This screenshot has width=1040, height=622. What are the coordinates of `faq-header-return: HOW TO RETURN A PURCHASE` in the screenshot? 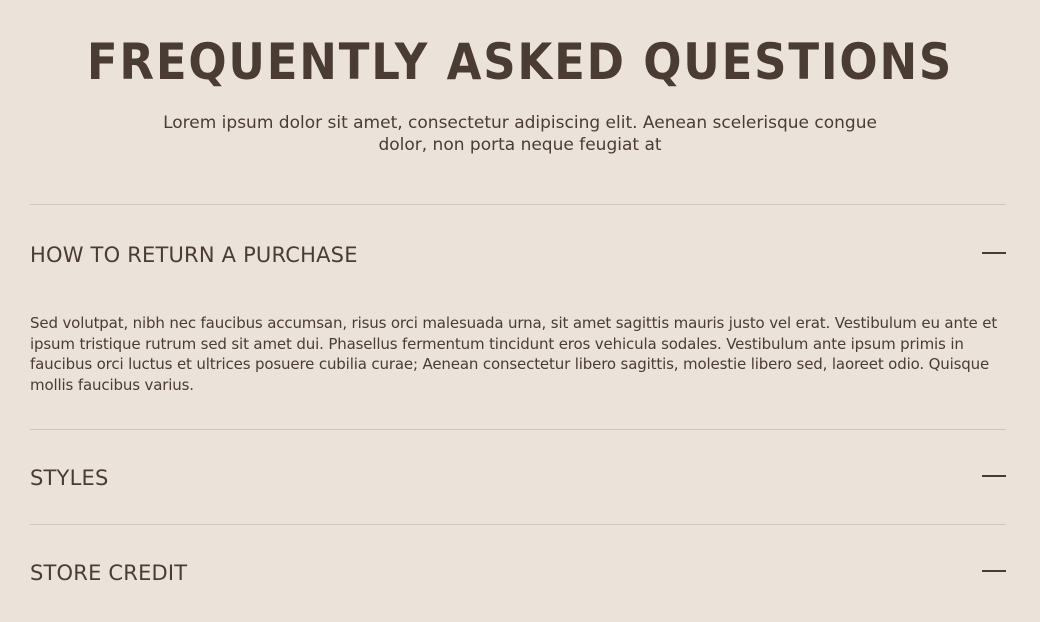 It's located at (518, 254).